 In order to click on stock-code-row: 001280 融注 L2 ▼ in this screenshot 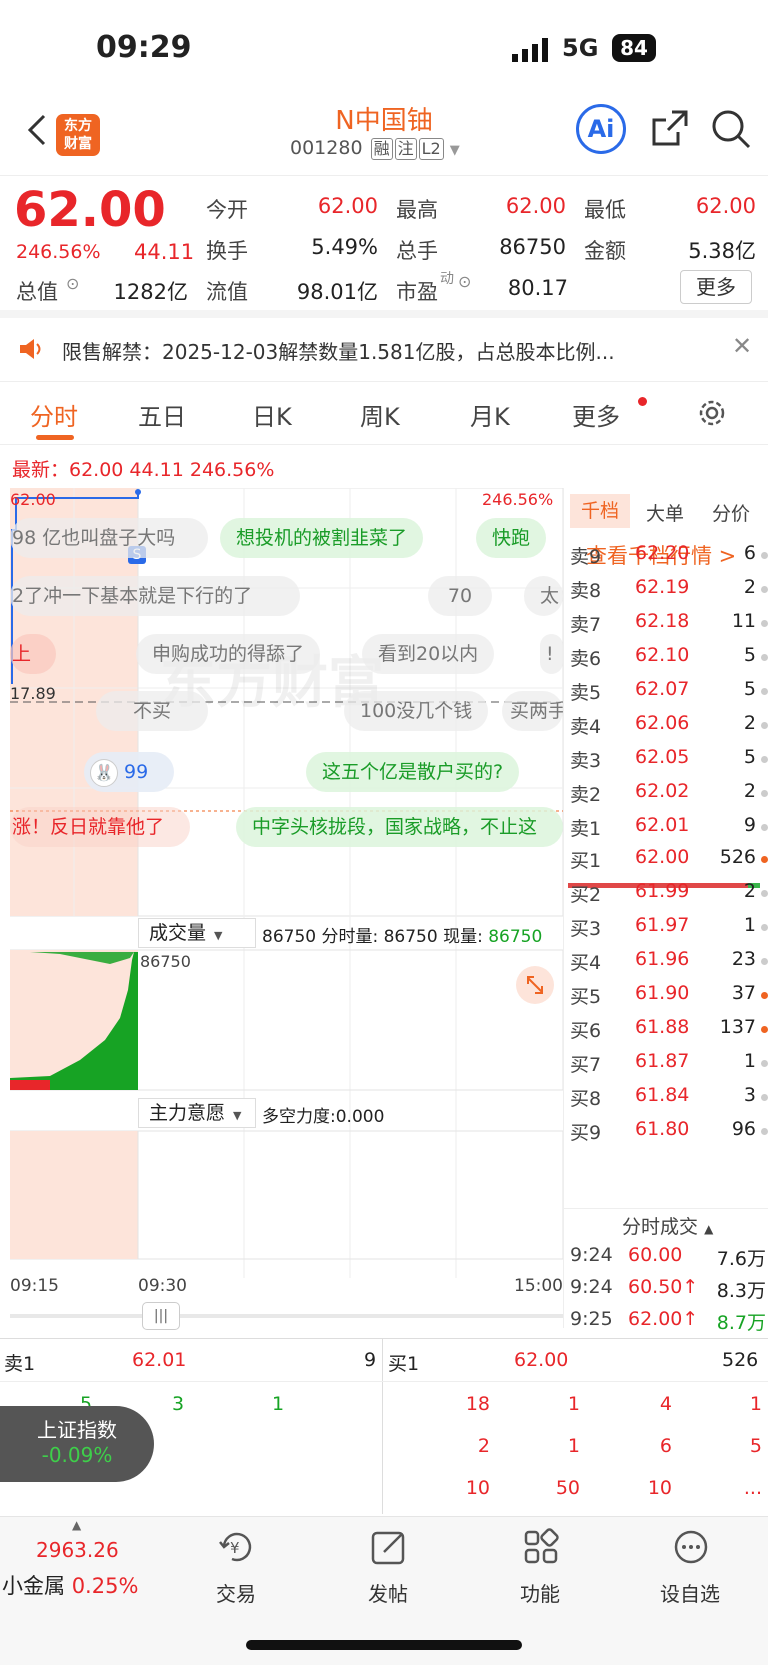, I will do `click(375, 148)`.